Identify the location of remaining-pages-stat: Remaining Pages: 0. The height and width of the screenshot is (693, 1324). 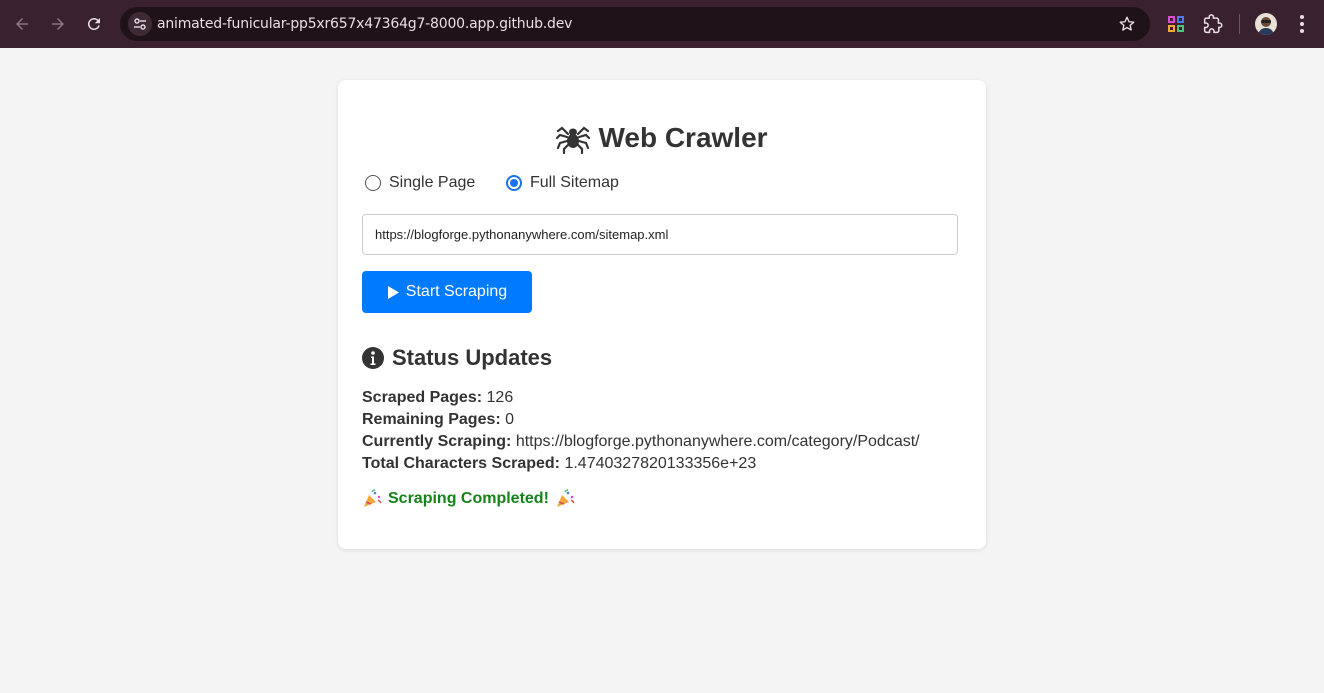
(438, 420).